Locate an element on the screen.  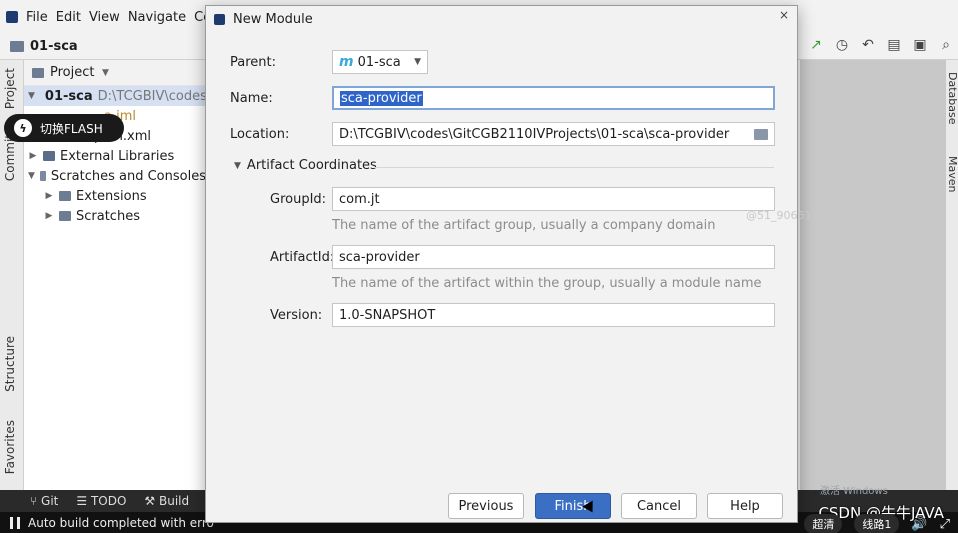
csdn-id-watermark: @51_90661 is located at coordinates (779, 215).